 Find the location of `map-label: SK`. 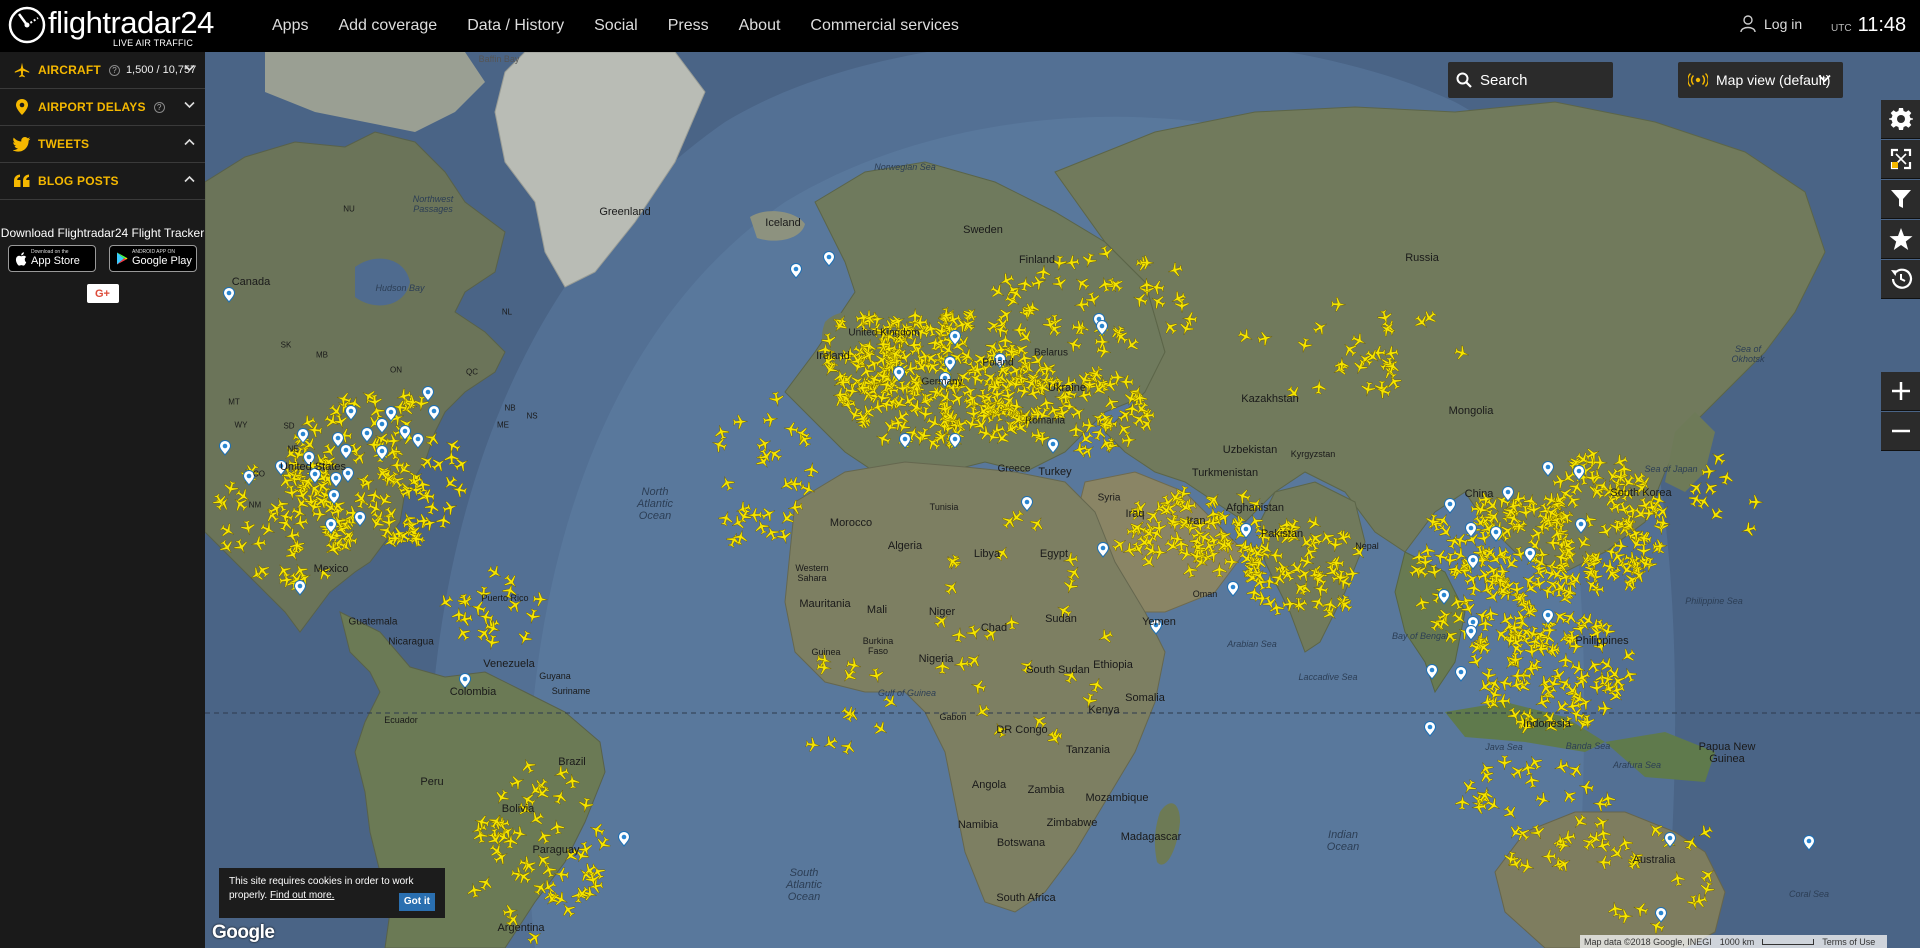

map-label: SK is located at coordinates (286, 345).